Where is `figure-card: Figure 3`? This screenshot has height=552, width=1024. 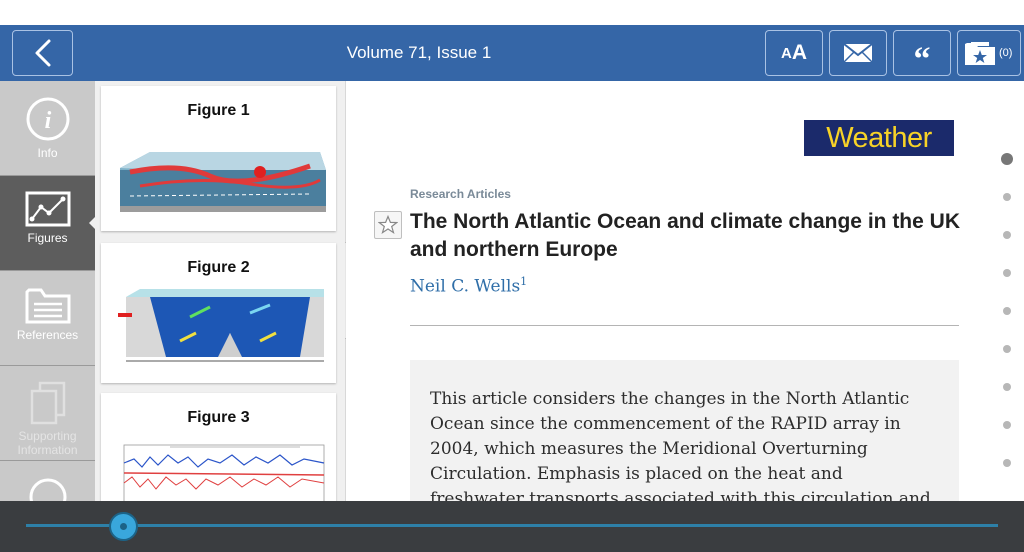
figure-card: Figure 3 is located at coordinates (218, 447).